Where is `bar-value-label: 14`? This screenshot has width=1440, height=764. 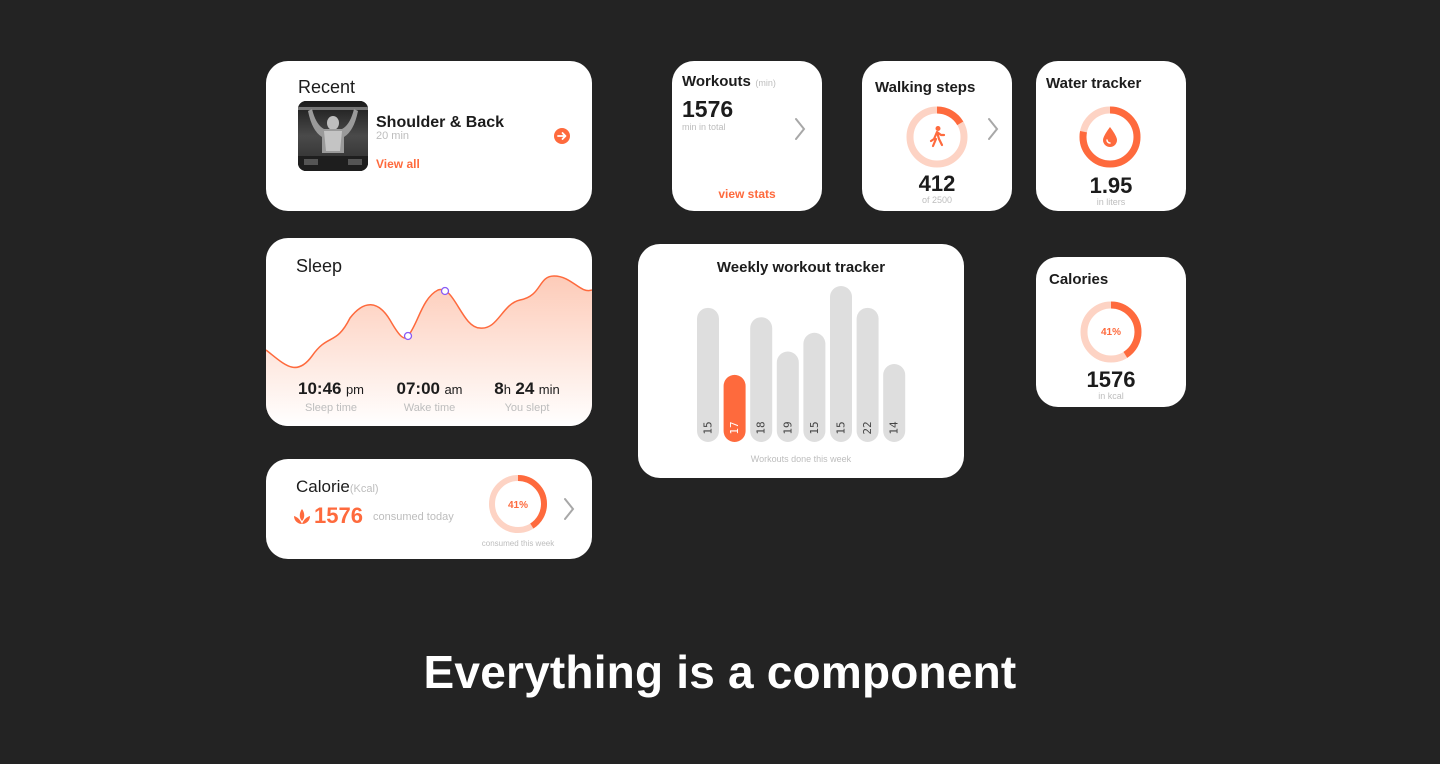 bar-value-label: 14 is located at coordinates (894, 428).